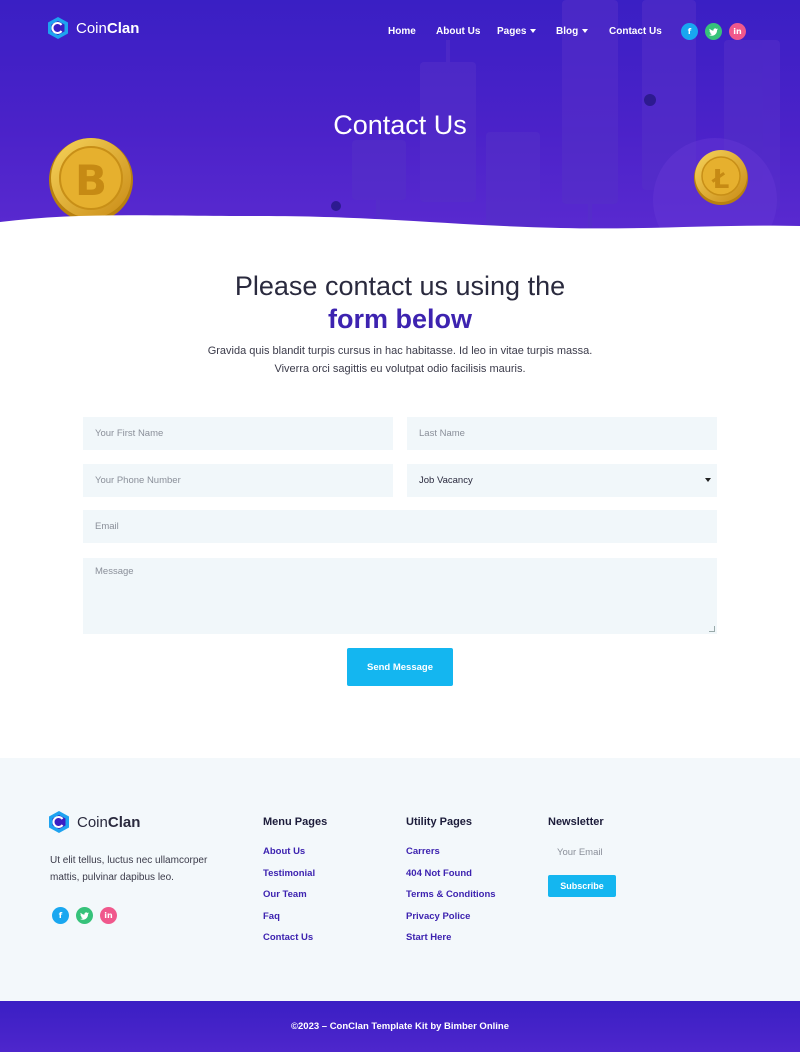  Describe the element at coordinates (451, 943) in the screenshot. I see `footer-link-start-here: Start Here` at that location.